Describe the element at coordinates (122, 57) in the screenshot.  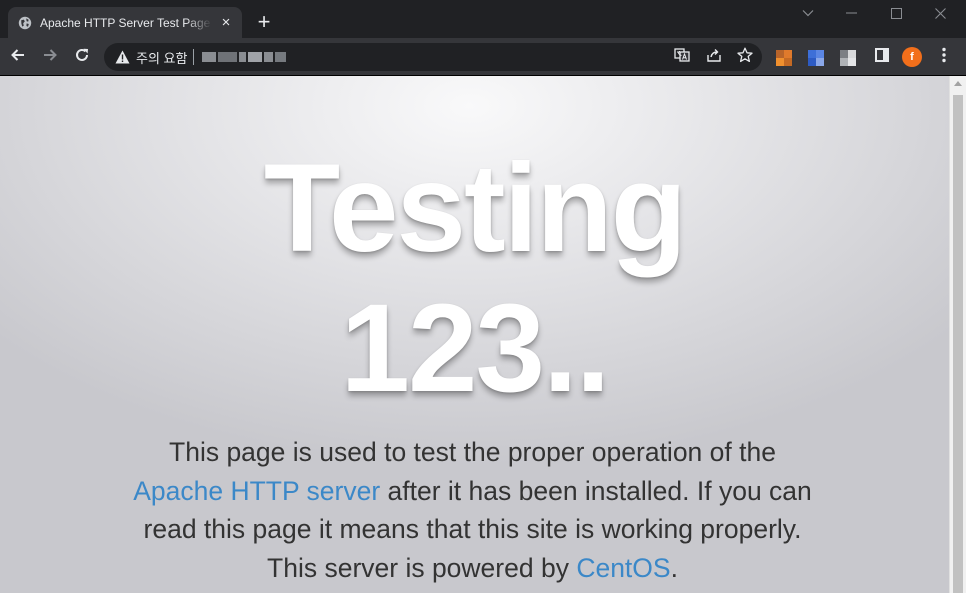
I see `warning-triangle-icon` at that location.